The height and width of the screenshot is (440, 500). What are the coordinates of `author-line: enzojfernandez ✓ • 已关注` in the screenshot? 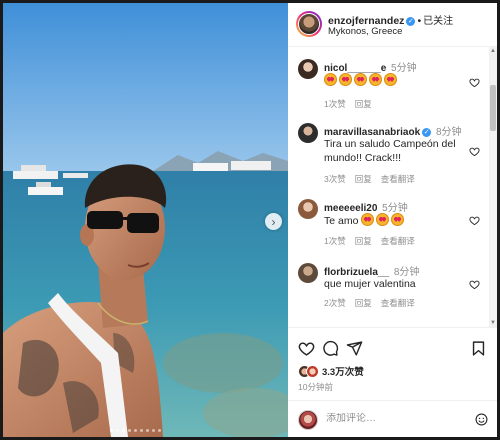 It's located at (390, 19).